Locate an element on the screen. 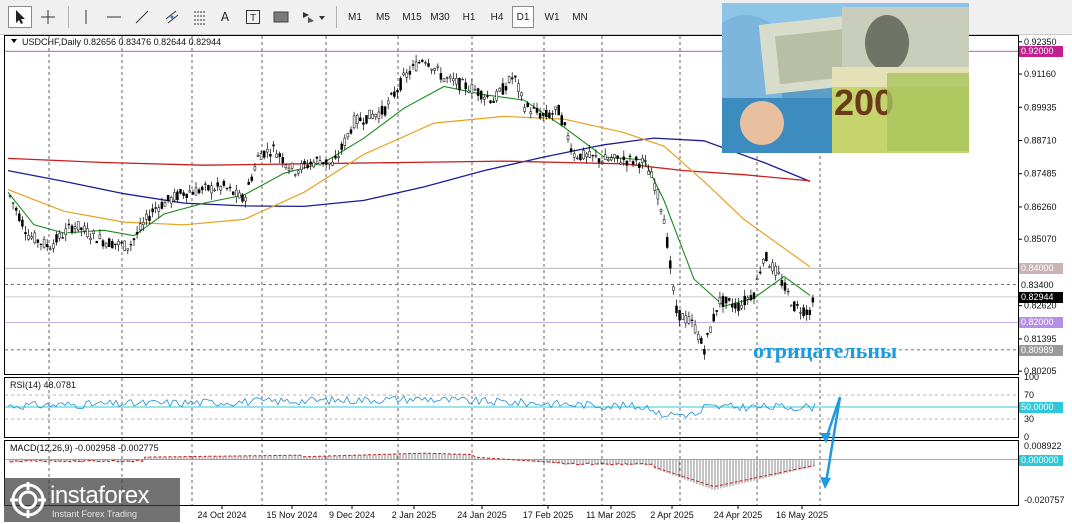 This screenshot has height=524, width=1072. timeframe-mn: MN is located at coordinates (580, 17).